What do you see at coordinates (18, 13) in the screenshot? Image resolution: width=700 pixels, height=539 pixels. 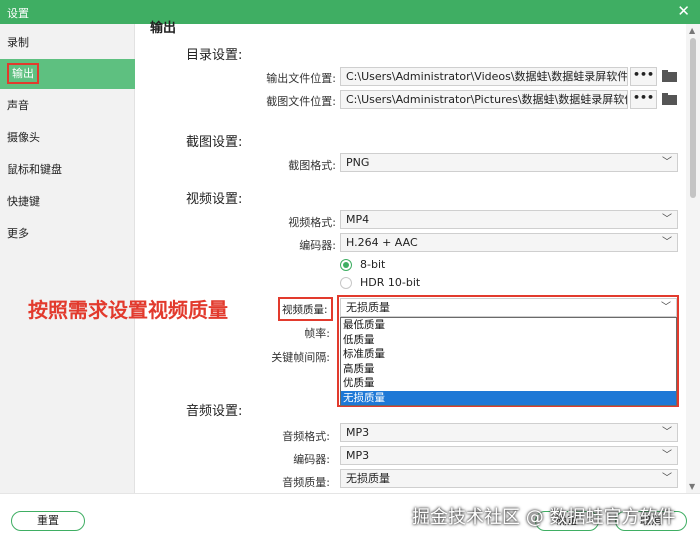 I see `window-title: 设置` at bounding box center [18, 13].